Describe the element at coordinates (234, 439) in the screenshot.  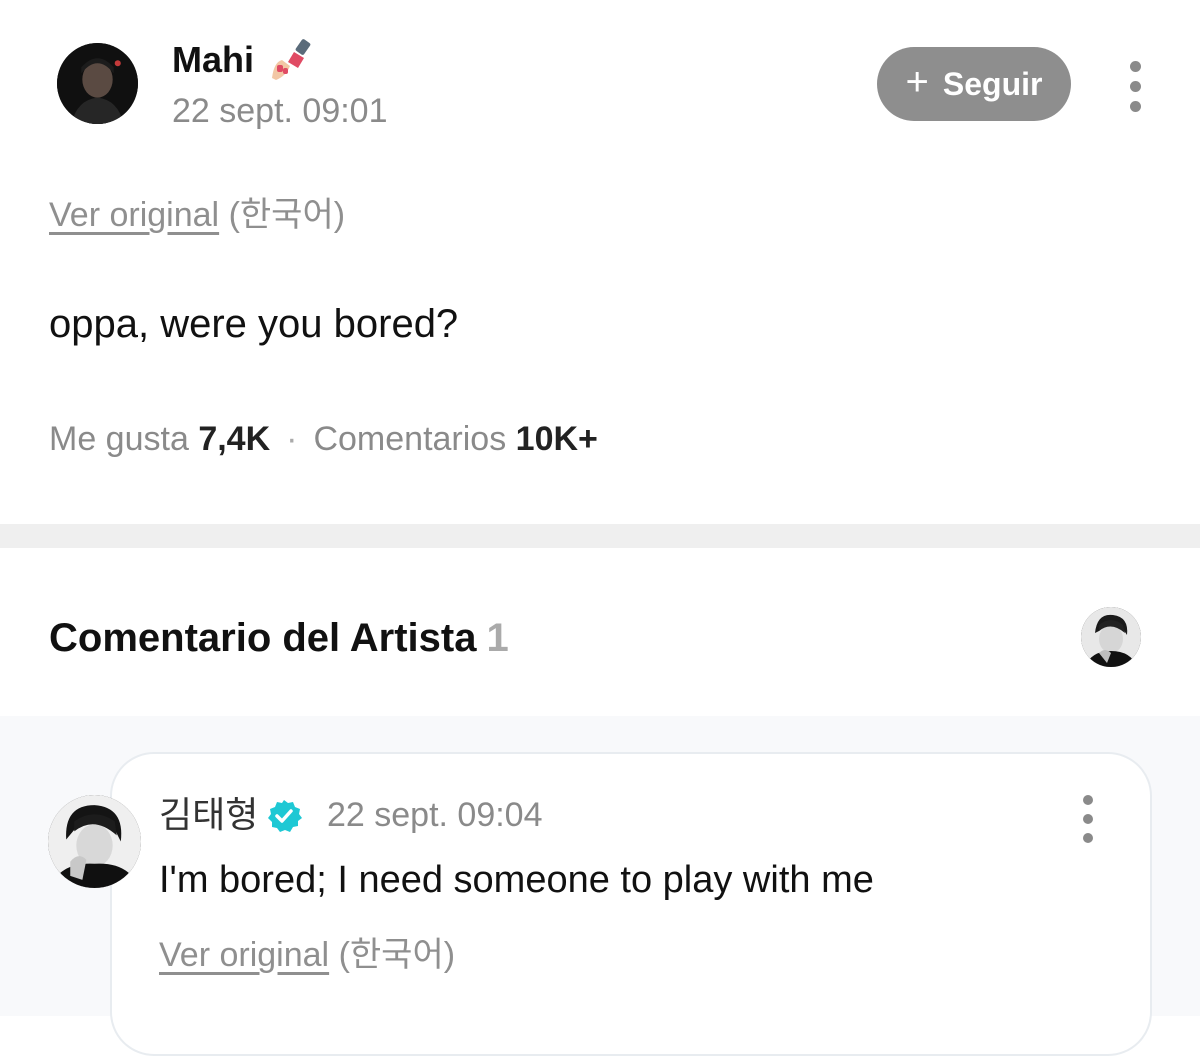
I see `likes-count: 7,4K` at that location.